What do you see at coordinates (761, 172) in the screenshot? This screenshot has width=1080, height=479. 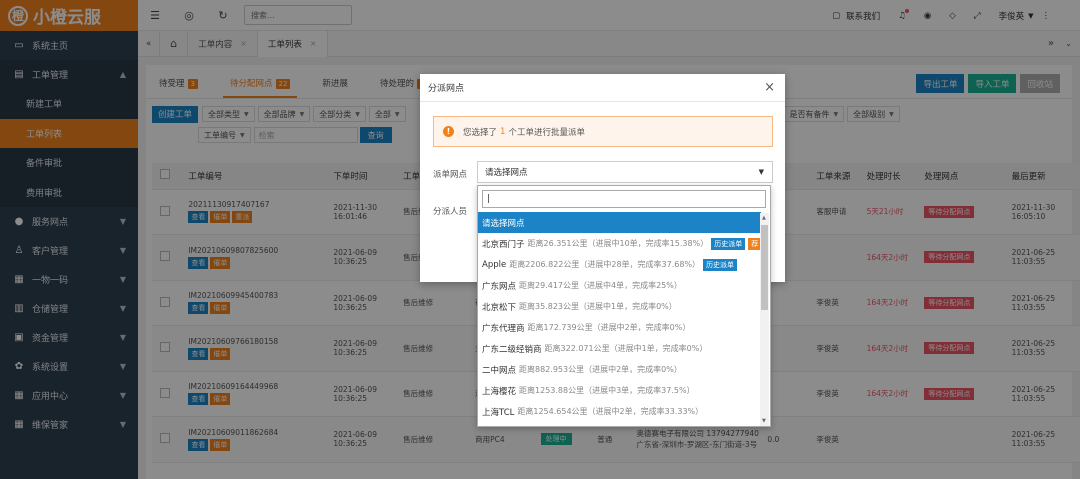 I see `caret-down-icon: ▼` at bounding box center [761, 172].